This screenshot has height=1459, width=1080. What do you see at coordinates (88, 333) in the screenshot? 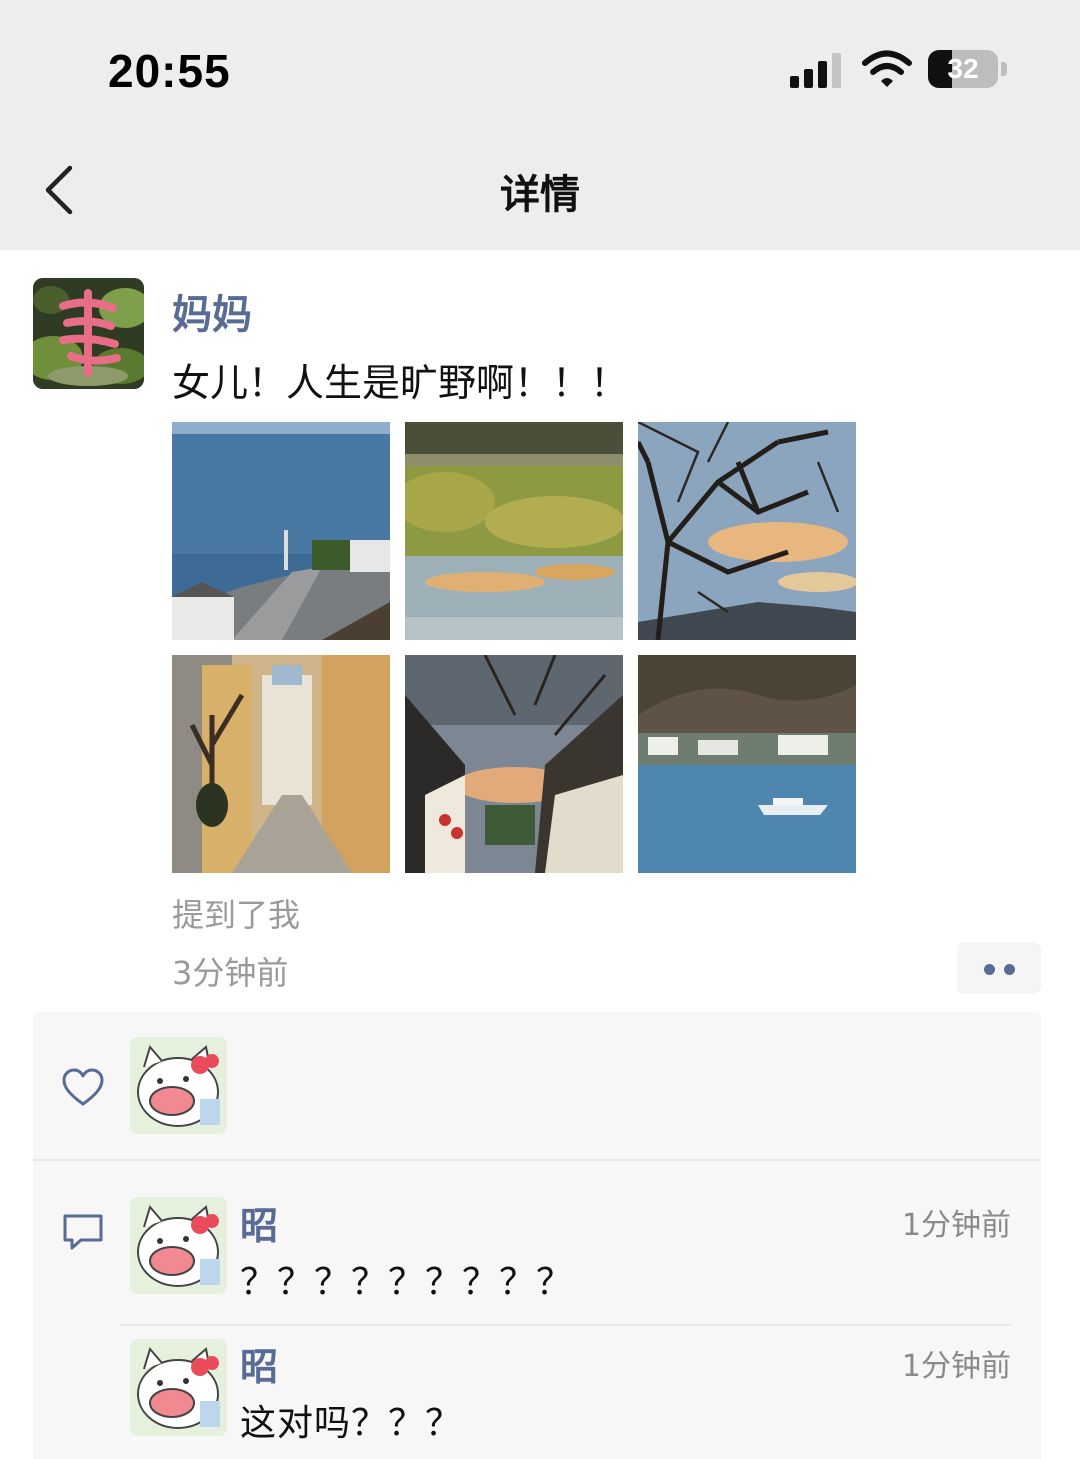
I see `author-avatar` at bounding box center [88, 333].